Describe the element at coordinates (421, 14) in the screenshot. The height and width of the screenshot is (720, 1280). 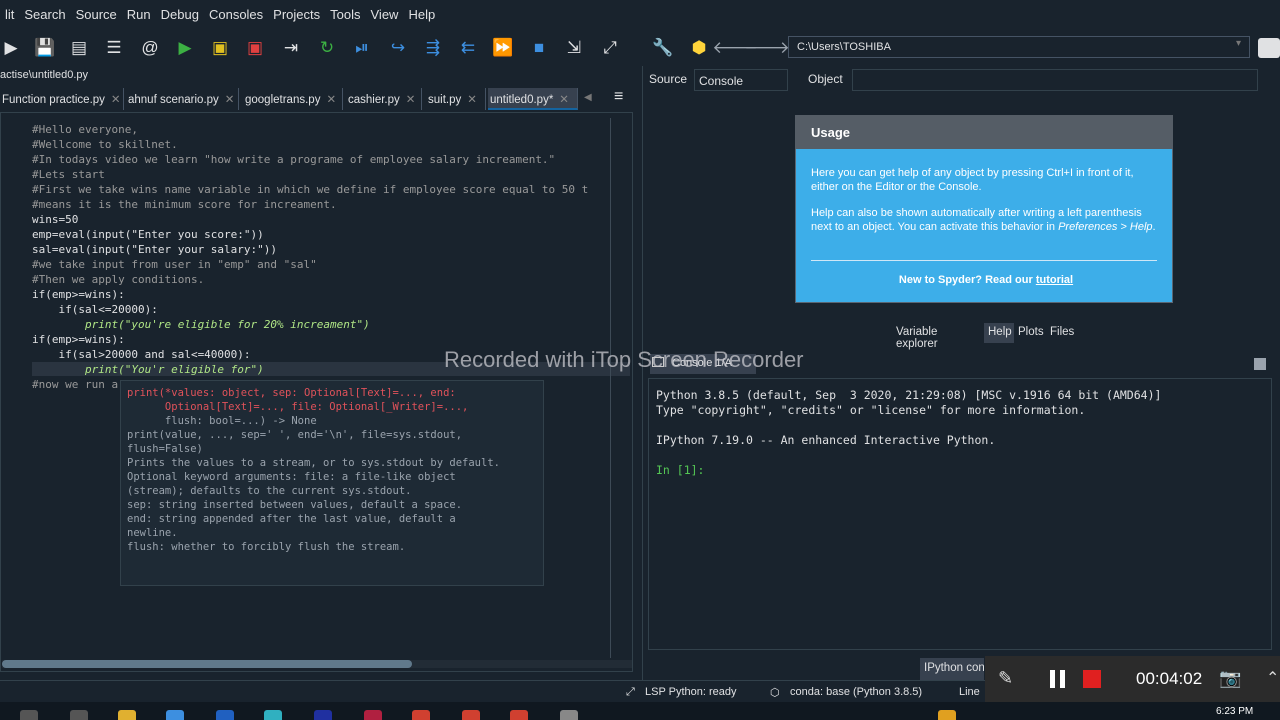
I see `menu-help: Help` at that location.